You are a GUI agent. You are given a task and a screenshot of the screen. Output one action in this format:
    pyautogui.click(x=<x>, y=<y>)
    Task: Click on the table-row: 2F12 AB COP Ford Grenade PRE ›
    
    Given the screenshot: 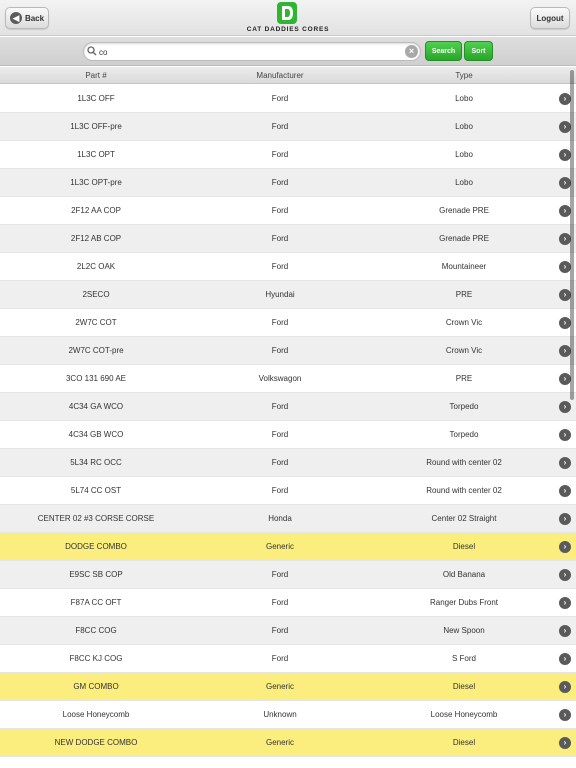 What is the action you would take?
    pyautogui.click(x=288, y=239)
    